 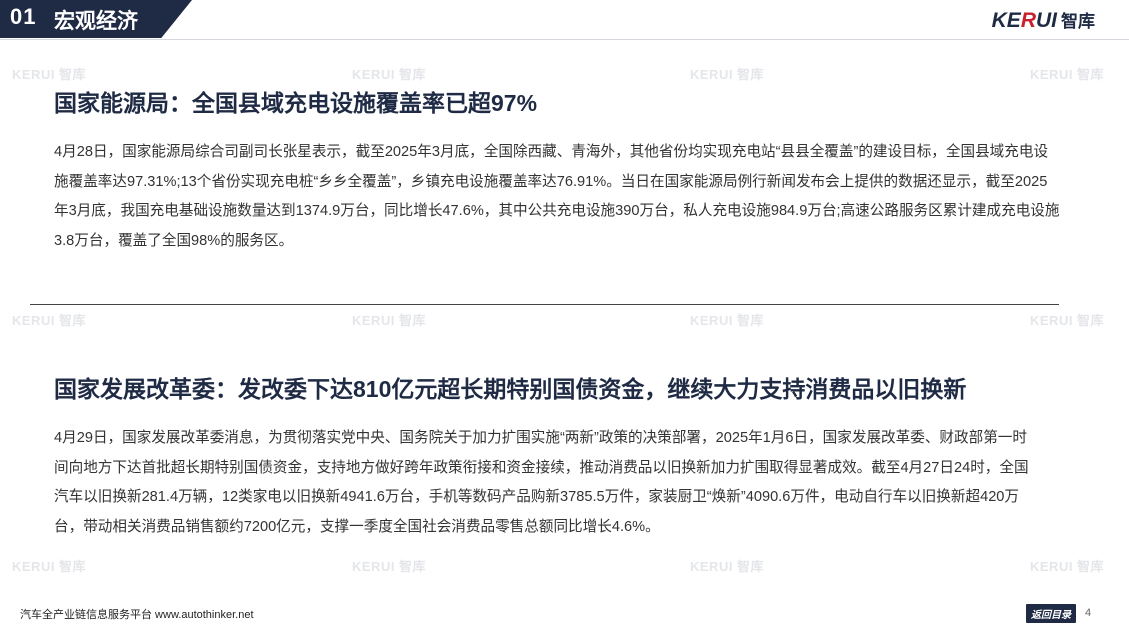 I want to click on footer-platform-text: 汽车全产业链信息服务平台 www.autothinker.net, so click(x=137, y=615).